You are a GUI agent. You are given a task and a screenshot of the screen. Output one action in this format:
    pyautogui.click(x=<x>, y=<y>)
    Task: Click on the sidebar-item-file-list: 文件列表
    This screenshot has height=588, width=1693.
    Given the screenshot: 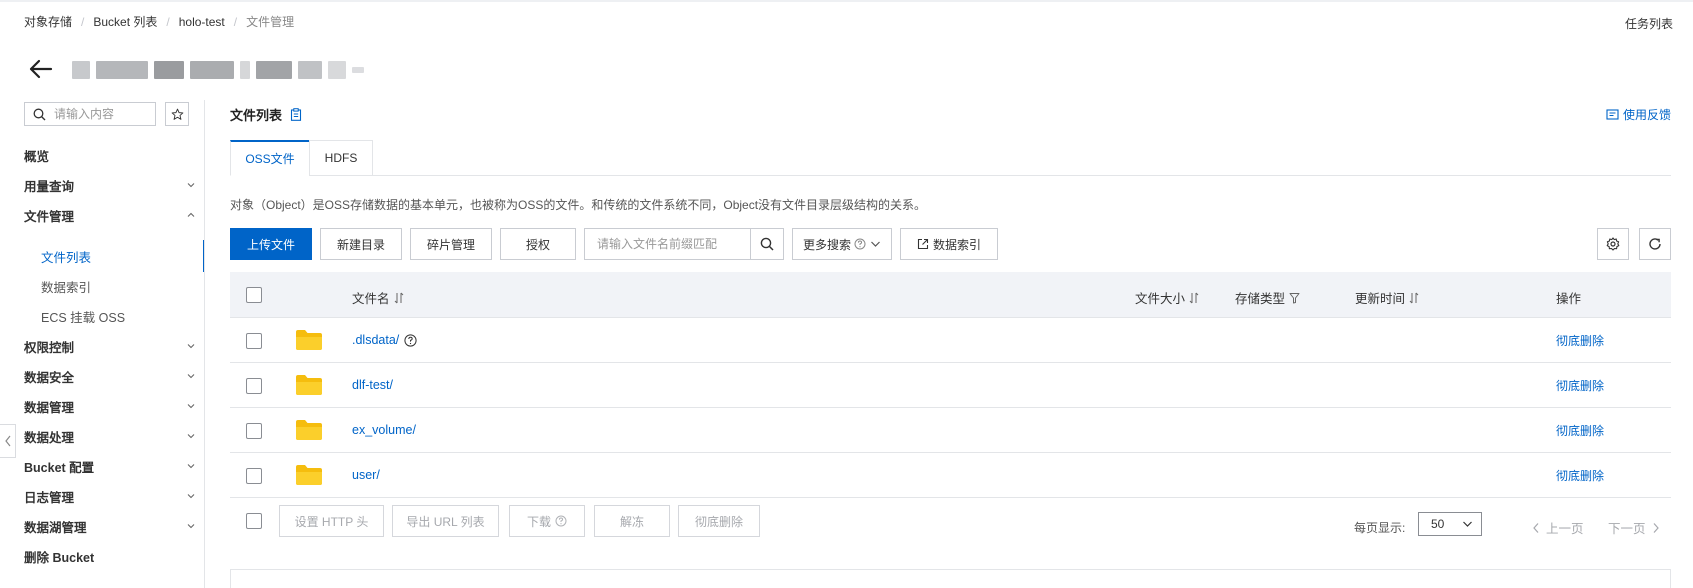 What is the action you would take?
    pyautogui.click(x=122, y=256)
    